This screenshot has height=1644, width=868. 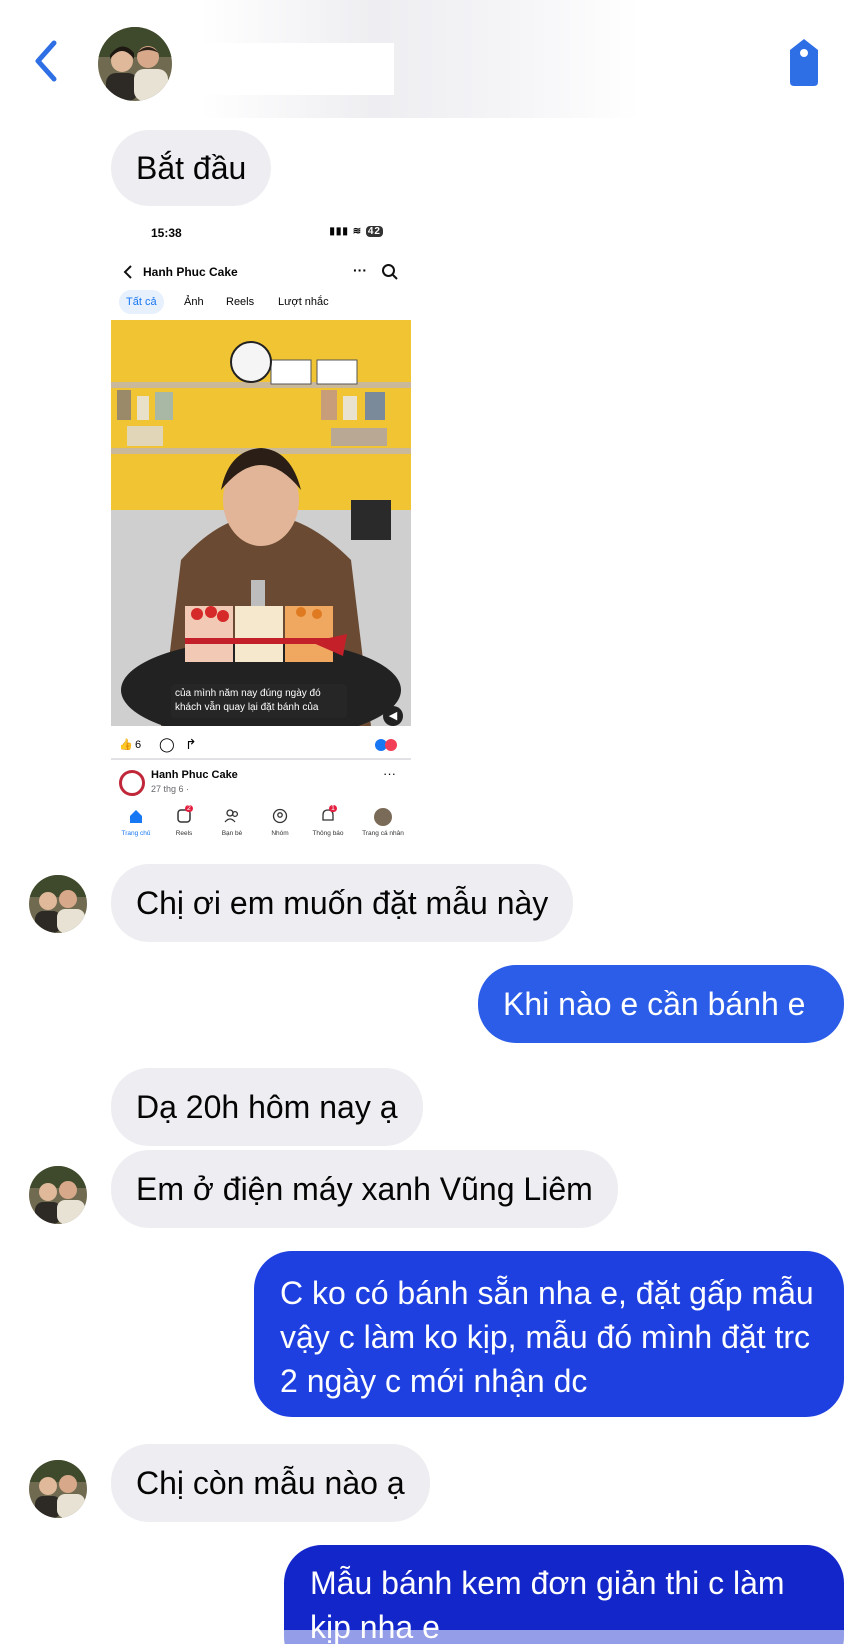 I want to click on like-icon: 👍, so click(x=126, y=745).